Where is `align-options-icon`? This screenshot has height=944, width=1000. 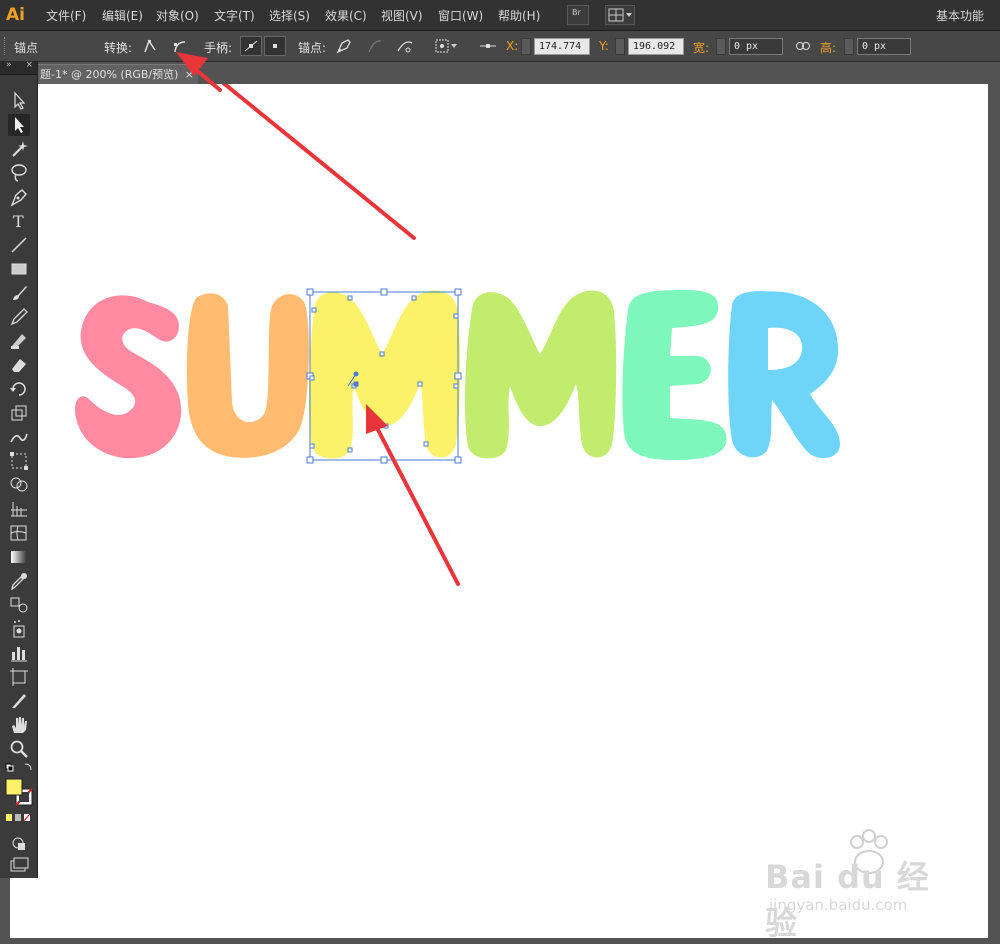
align-options-icon is located at coordinates (447, 46).